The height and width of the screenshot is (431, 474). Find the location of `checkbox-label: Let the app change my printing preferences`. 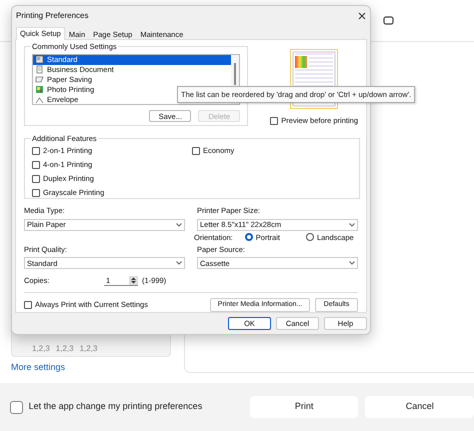

checkbox-label: Let the app change my printing preferences is located at coordinates (116, 407).